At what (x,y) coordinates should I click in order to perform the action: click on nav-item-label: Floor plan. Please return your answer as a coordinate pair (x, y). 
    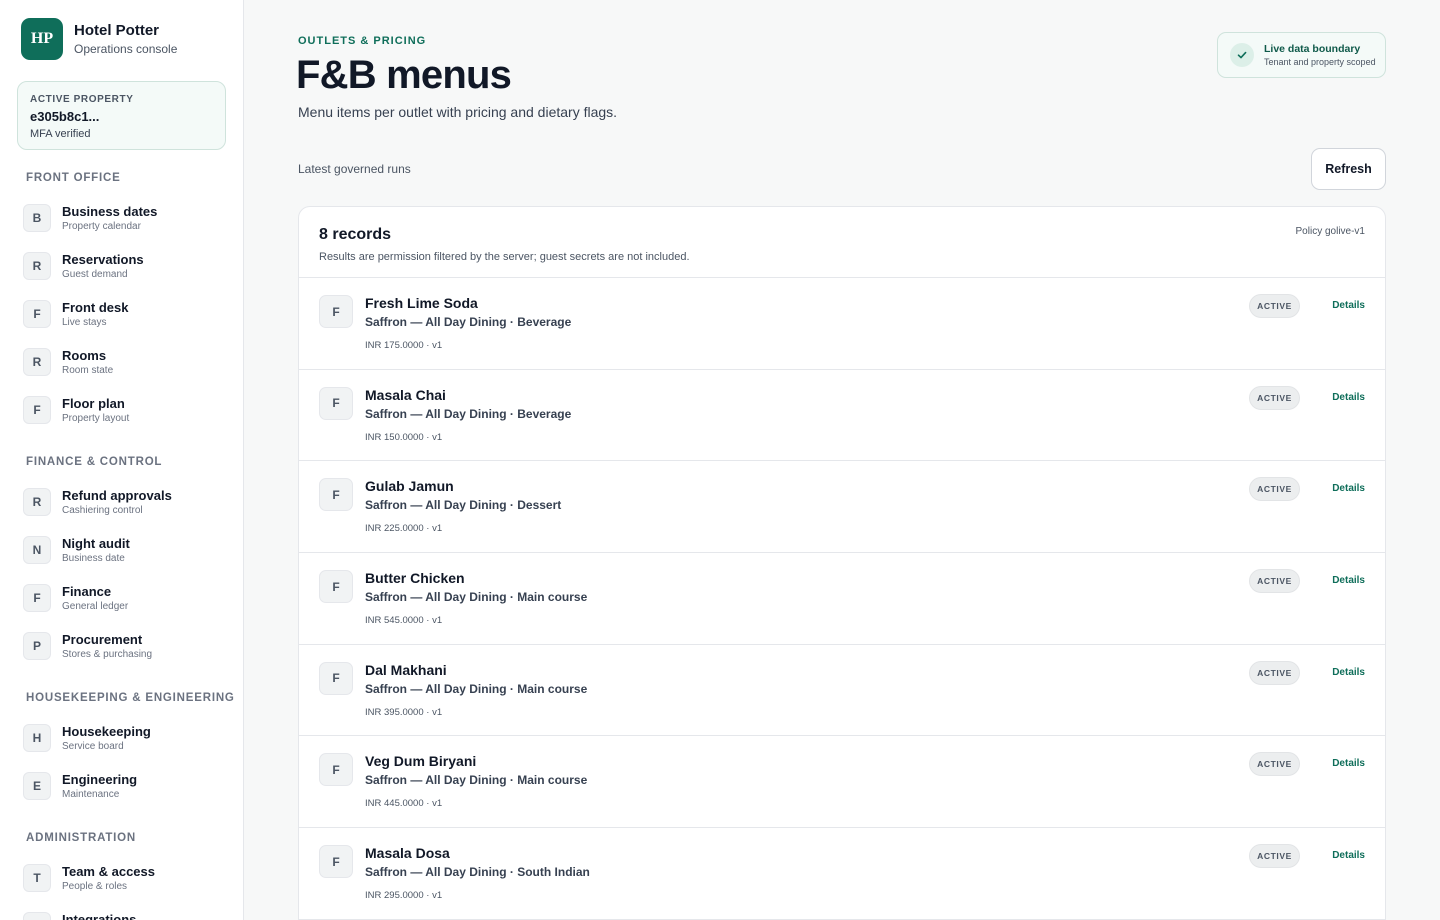
    Looking at the image, I should click on (93, 403).